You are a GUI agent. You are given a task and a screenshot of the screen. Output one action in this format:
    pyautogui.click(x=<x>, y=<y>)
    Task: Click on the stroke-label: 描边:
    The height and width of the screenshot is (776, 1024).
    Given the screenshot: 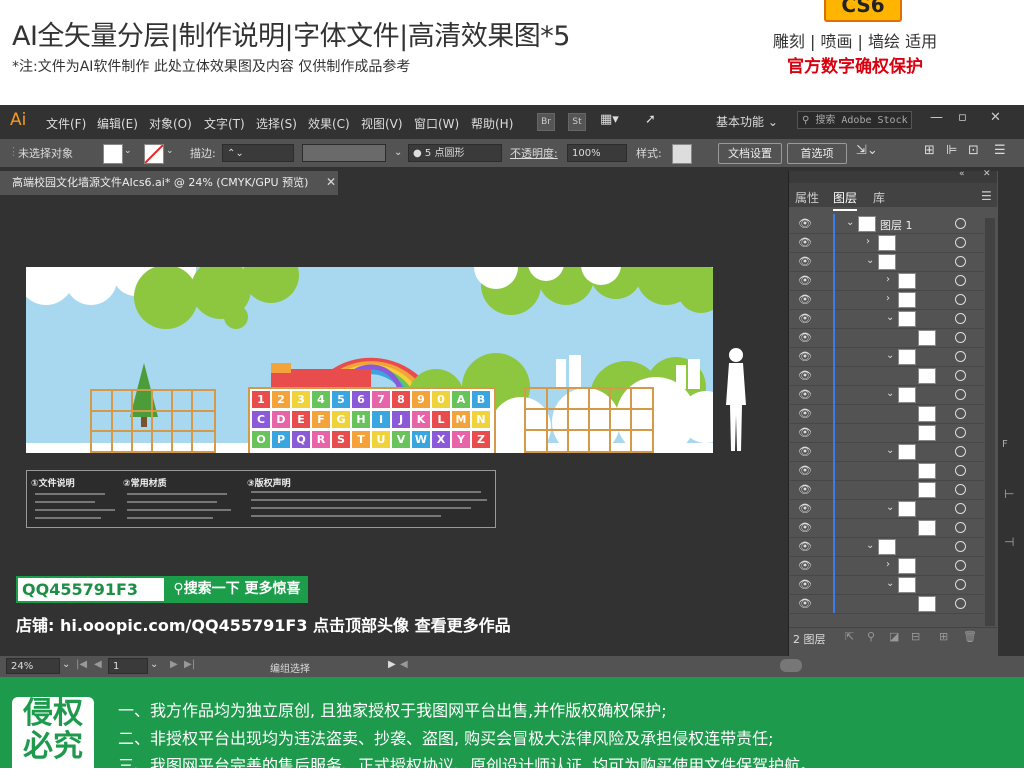 What is the action you would take?
    pyautogui.click(x=203, y=153)
    